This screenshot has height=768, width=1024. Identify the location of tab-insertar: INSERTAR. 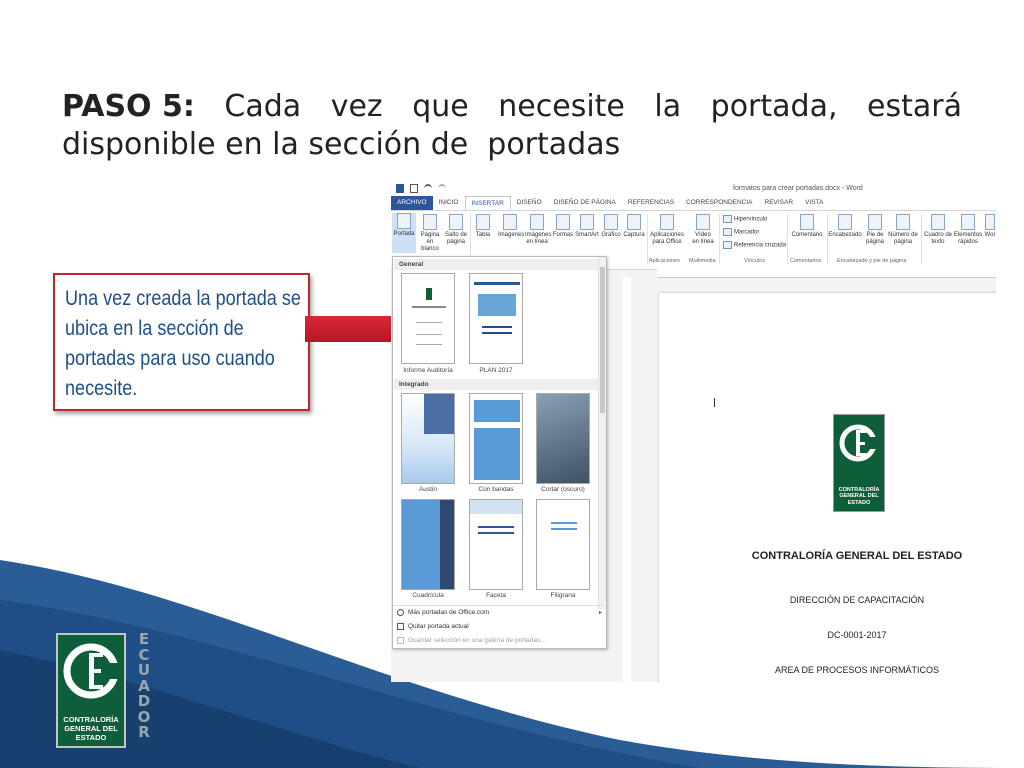
(487, 203).